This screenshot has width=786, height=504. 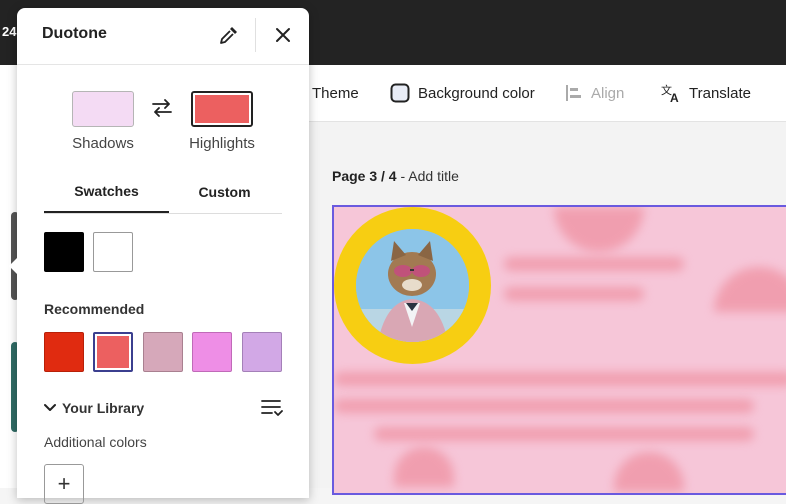 I want to click on swatch-black, so click(x=64, y=252).